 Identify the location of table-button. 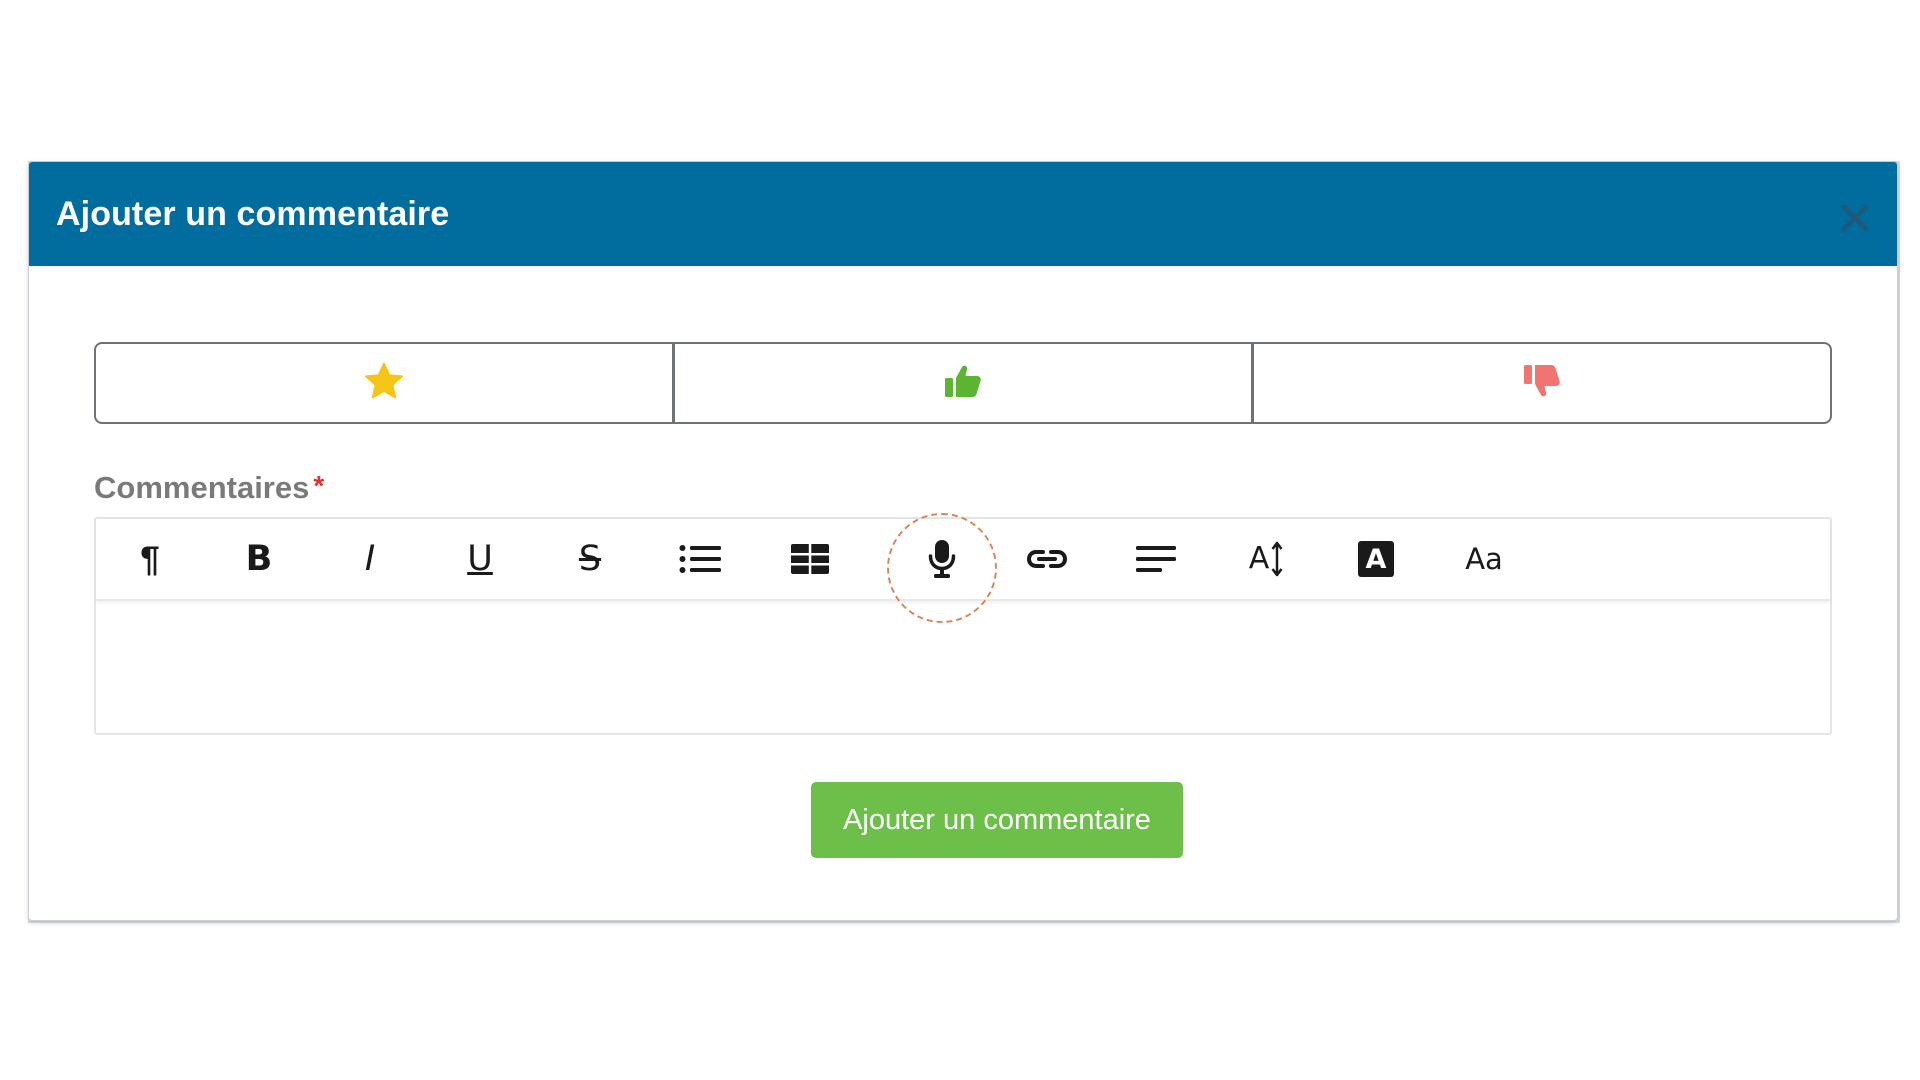
(810, 559).